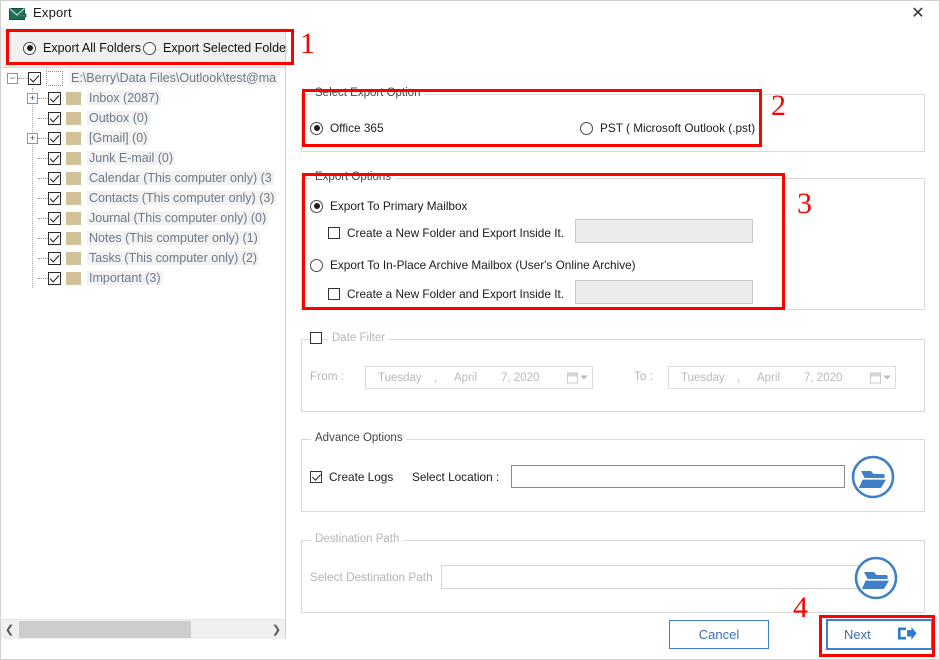  I want to click on cancel-button: Cancel, so click(719, 634).